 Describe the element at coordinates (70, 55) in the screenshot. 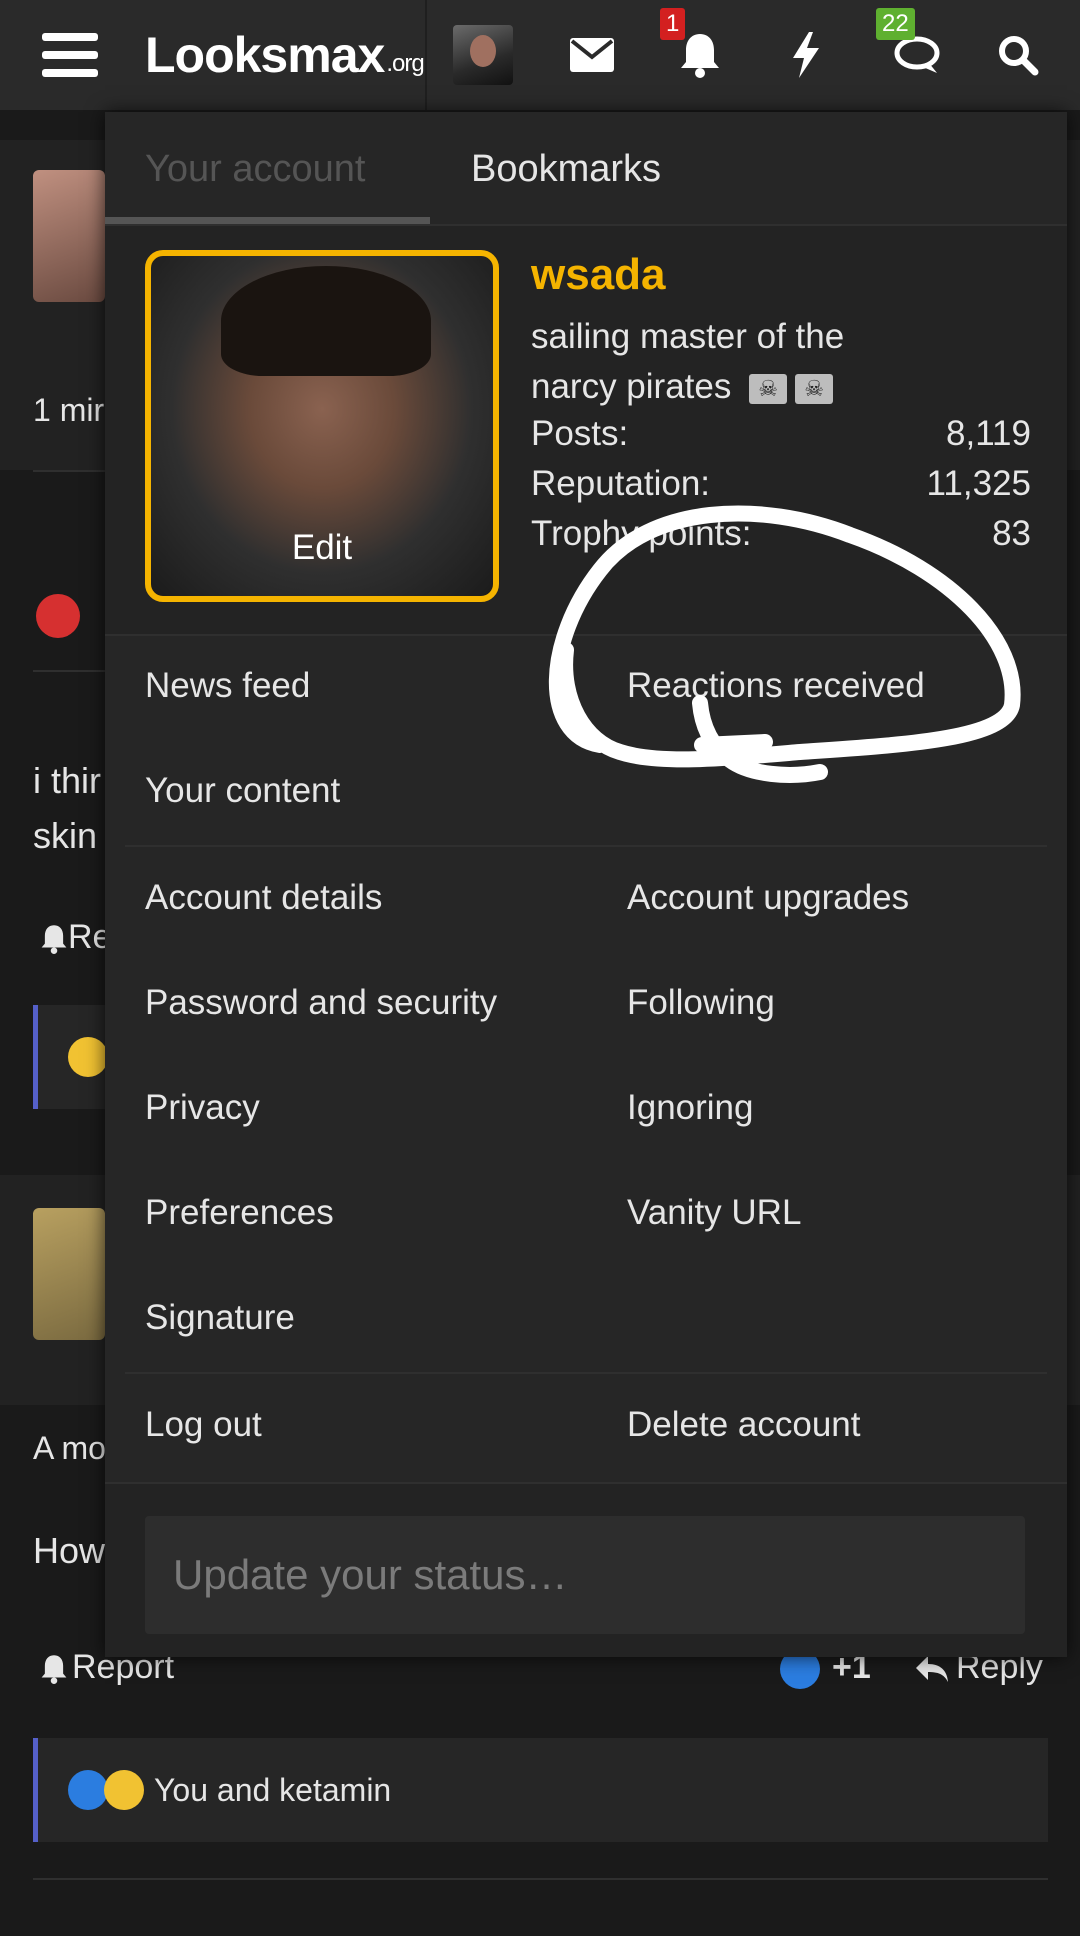

I see `menu-icon` at that location.